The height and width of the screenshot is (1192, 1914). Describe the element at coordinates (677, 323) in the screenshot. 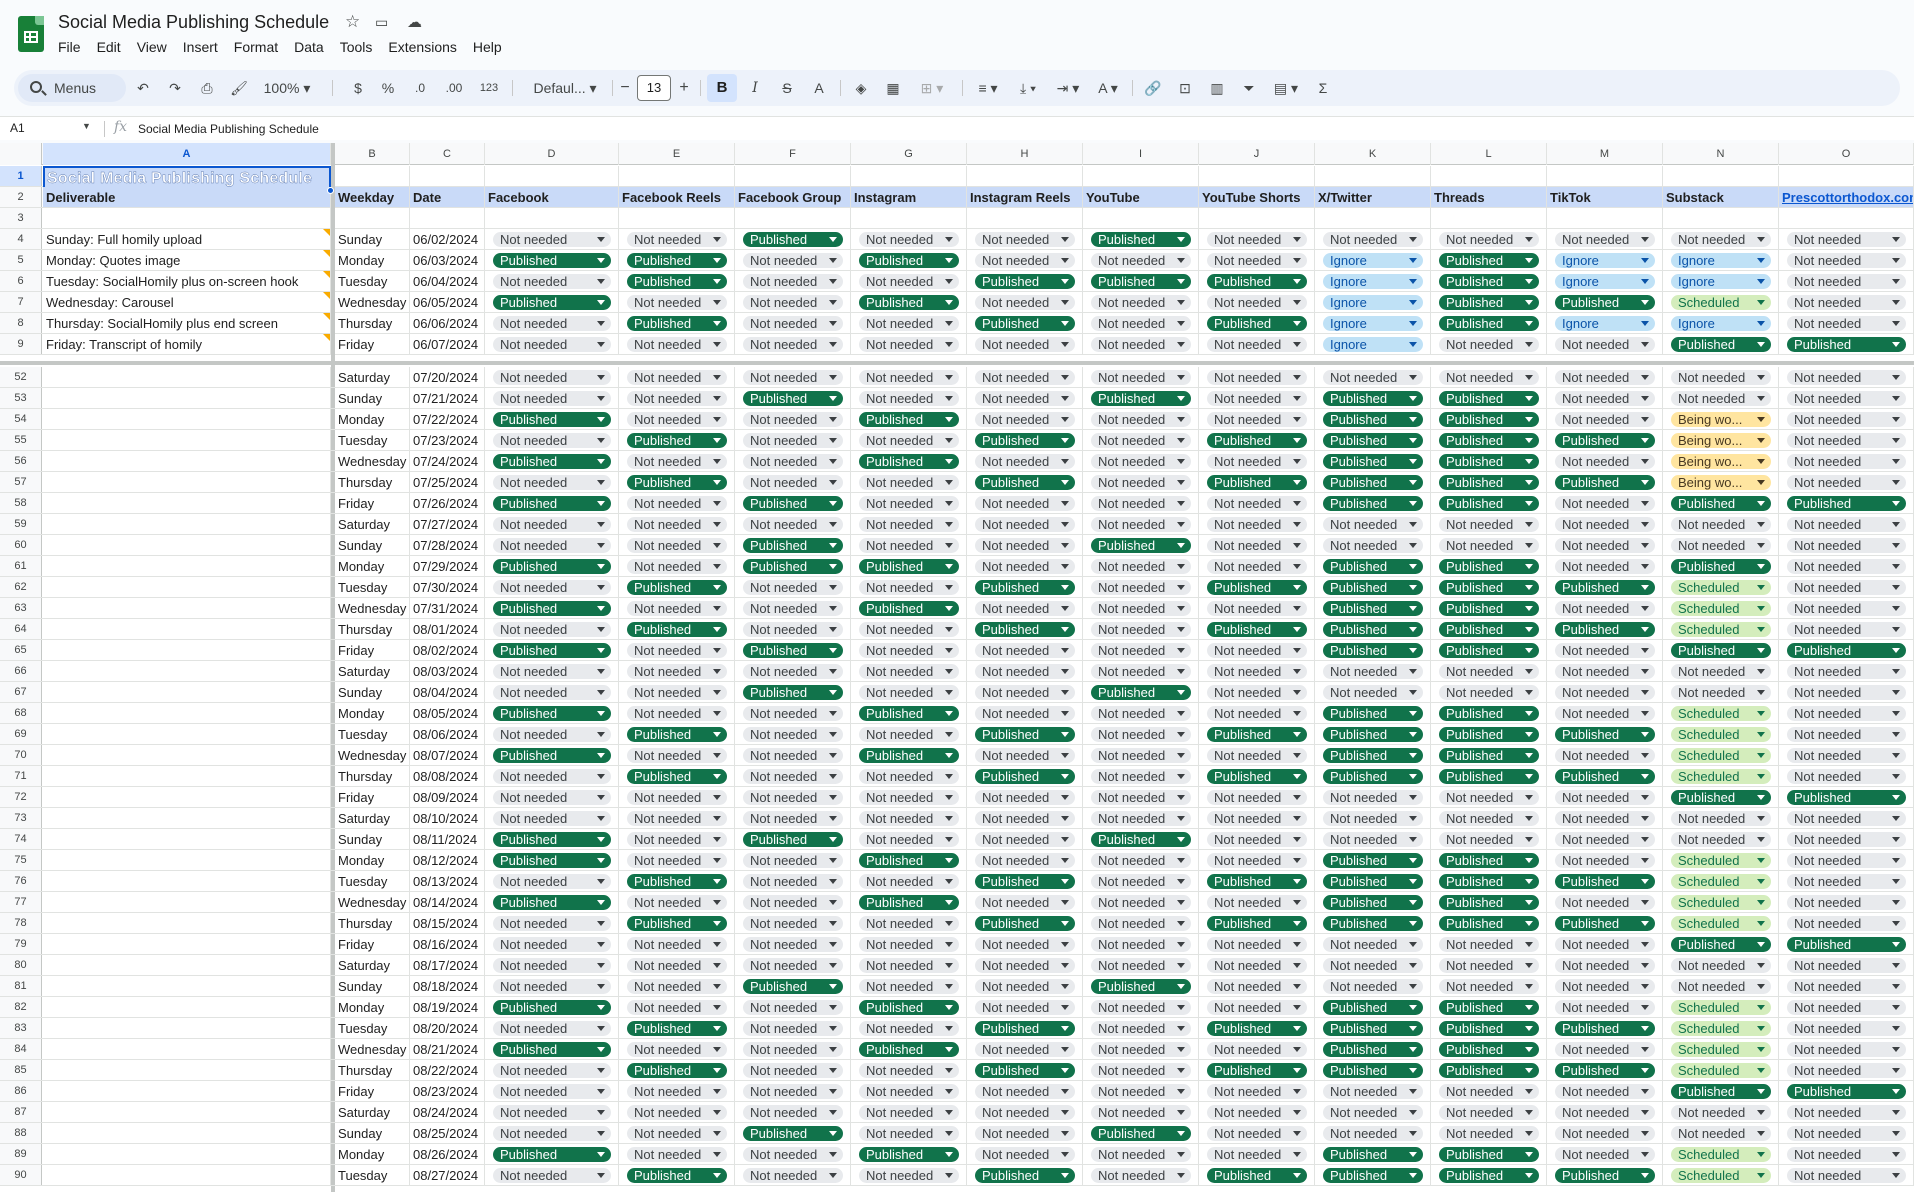

I see `cell-e: Published` at that location.